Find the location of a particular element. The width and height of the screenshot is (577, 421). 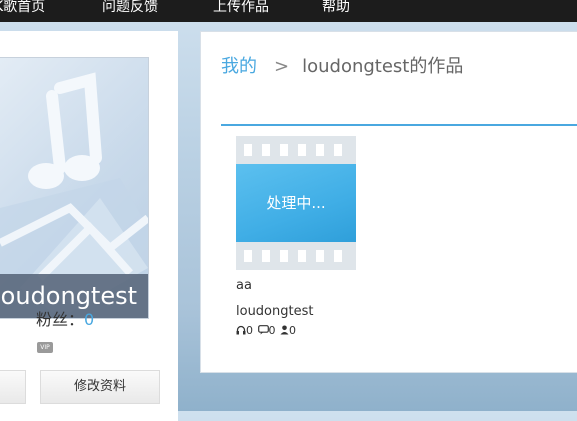

comment-icon is located at coordinates (263, 330).